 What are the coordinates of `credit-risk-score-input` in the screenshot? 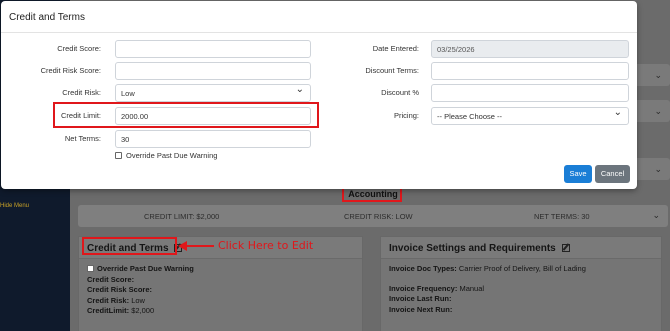 It's located at (213, 71).